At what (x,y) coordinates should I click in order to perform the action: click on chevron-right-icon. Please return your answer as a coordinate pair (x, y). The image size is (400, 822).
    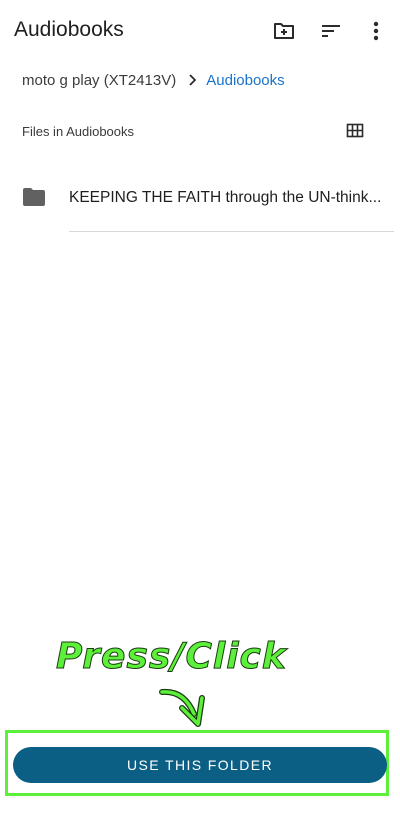
    Looking at the image, I should click on (192, 80).